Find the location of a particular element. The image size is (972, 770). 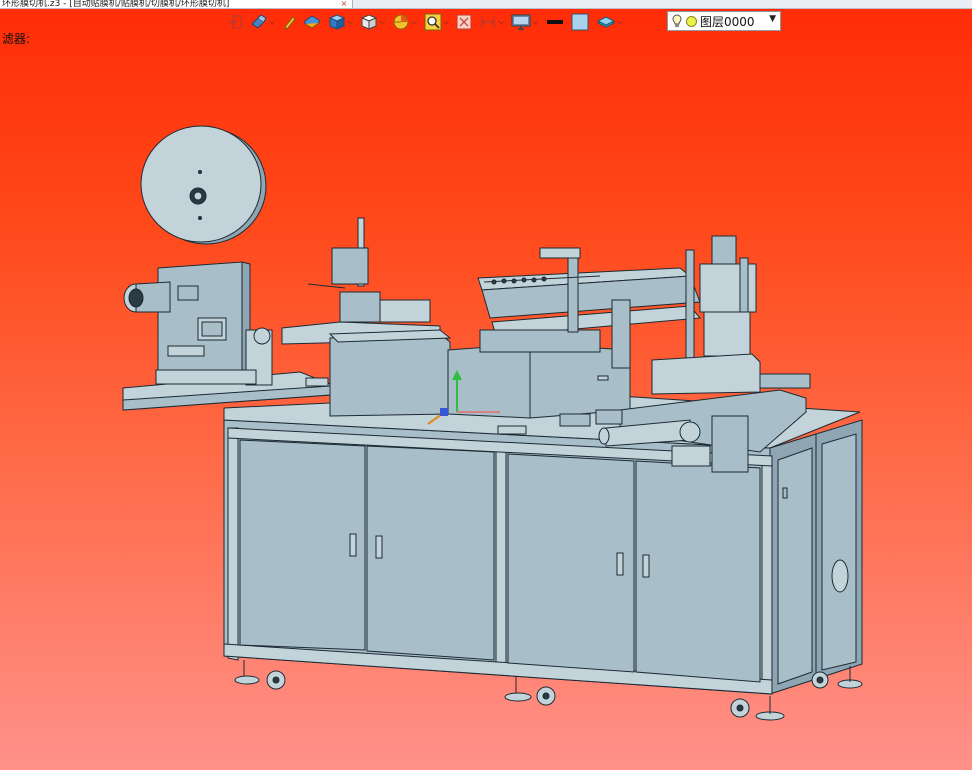

layer-name: 图层0000 is located at coordinates (727, 21).